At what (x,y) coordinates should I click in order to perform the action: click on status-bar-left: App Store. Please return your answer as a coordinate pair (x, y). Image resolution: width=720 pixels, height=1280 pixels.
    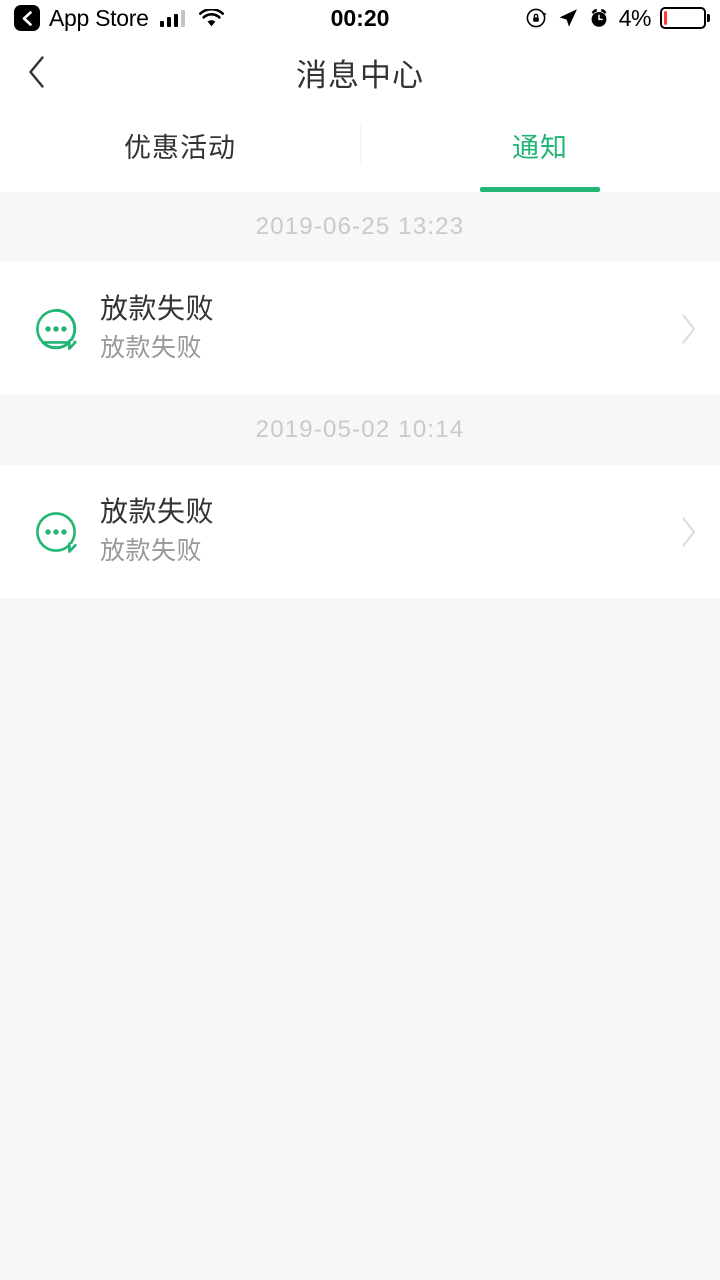
    Looking at the image, I should click on (119, 18).